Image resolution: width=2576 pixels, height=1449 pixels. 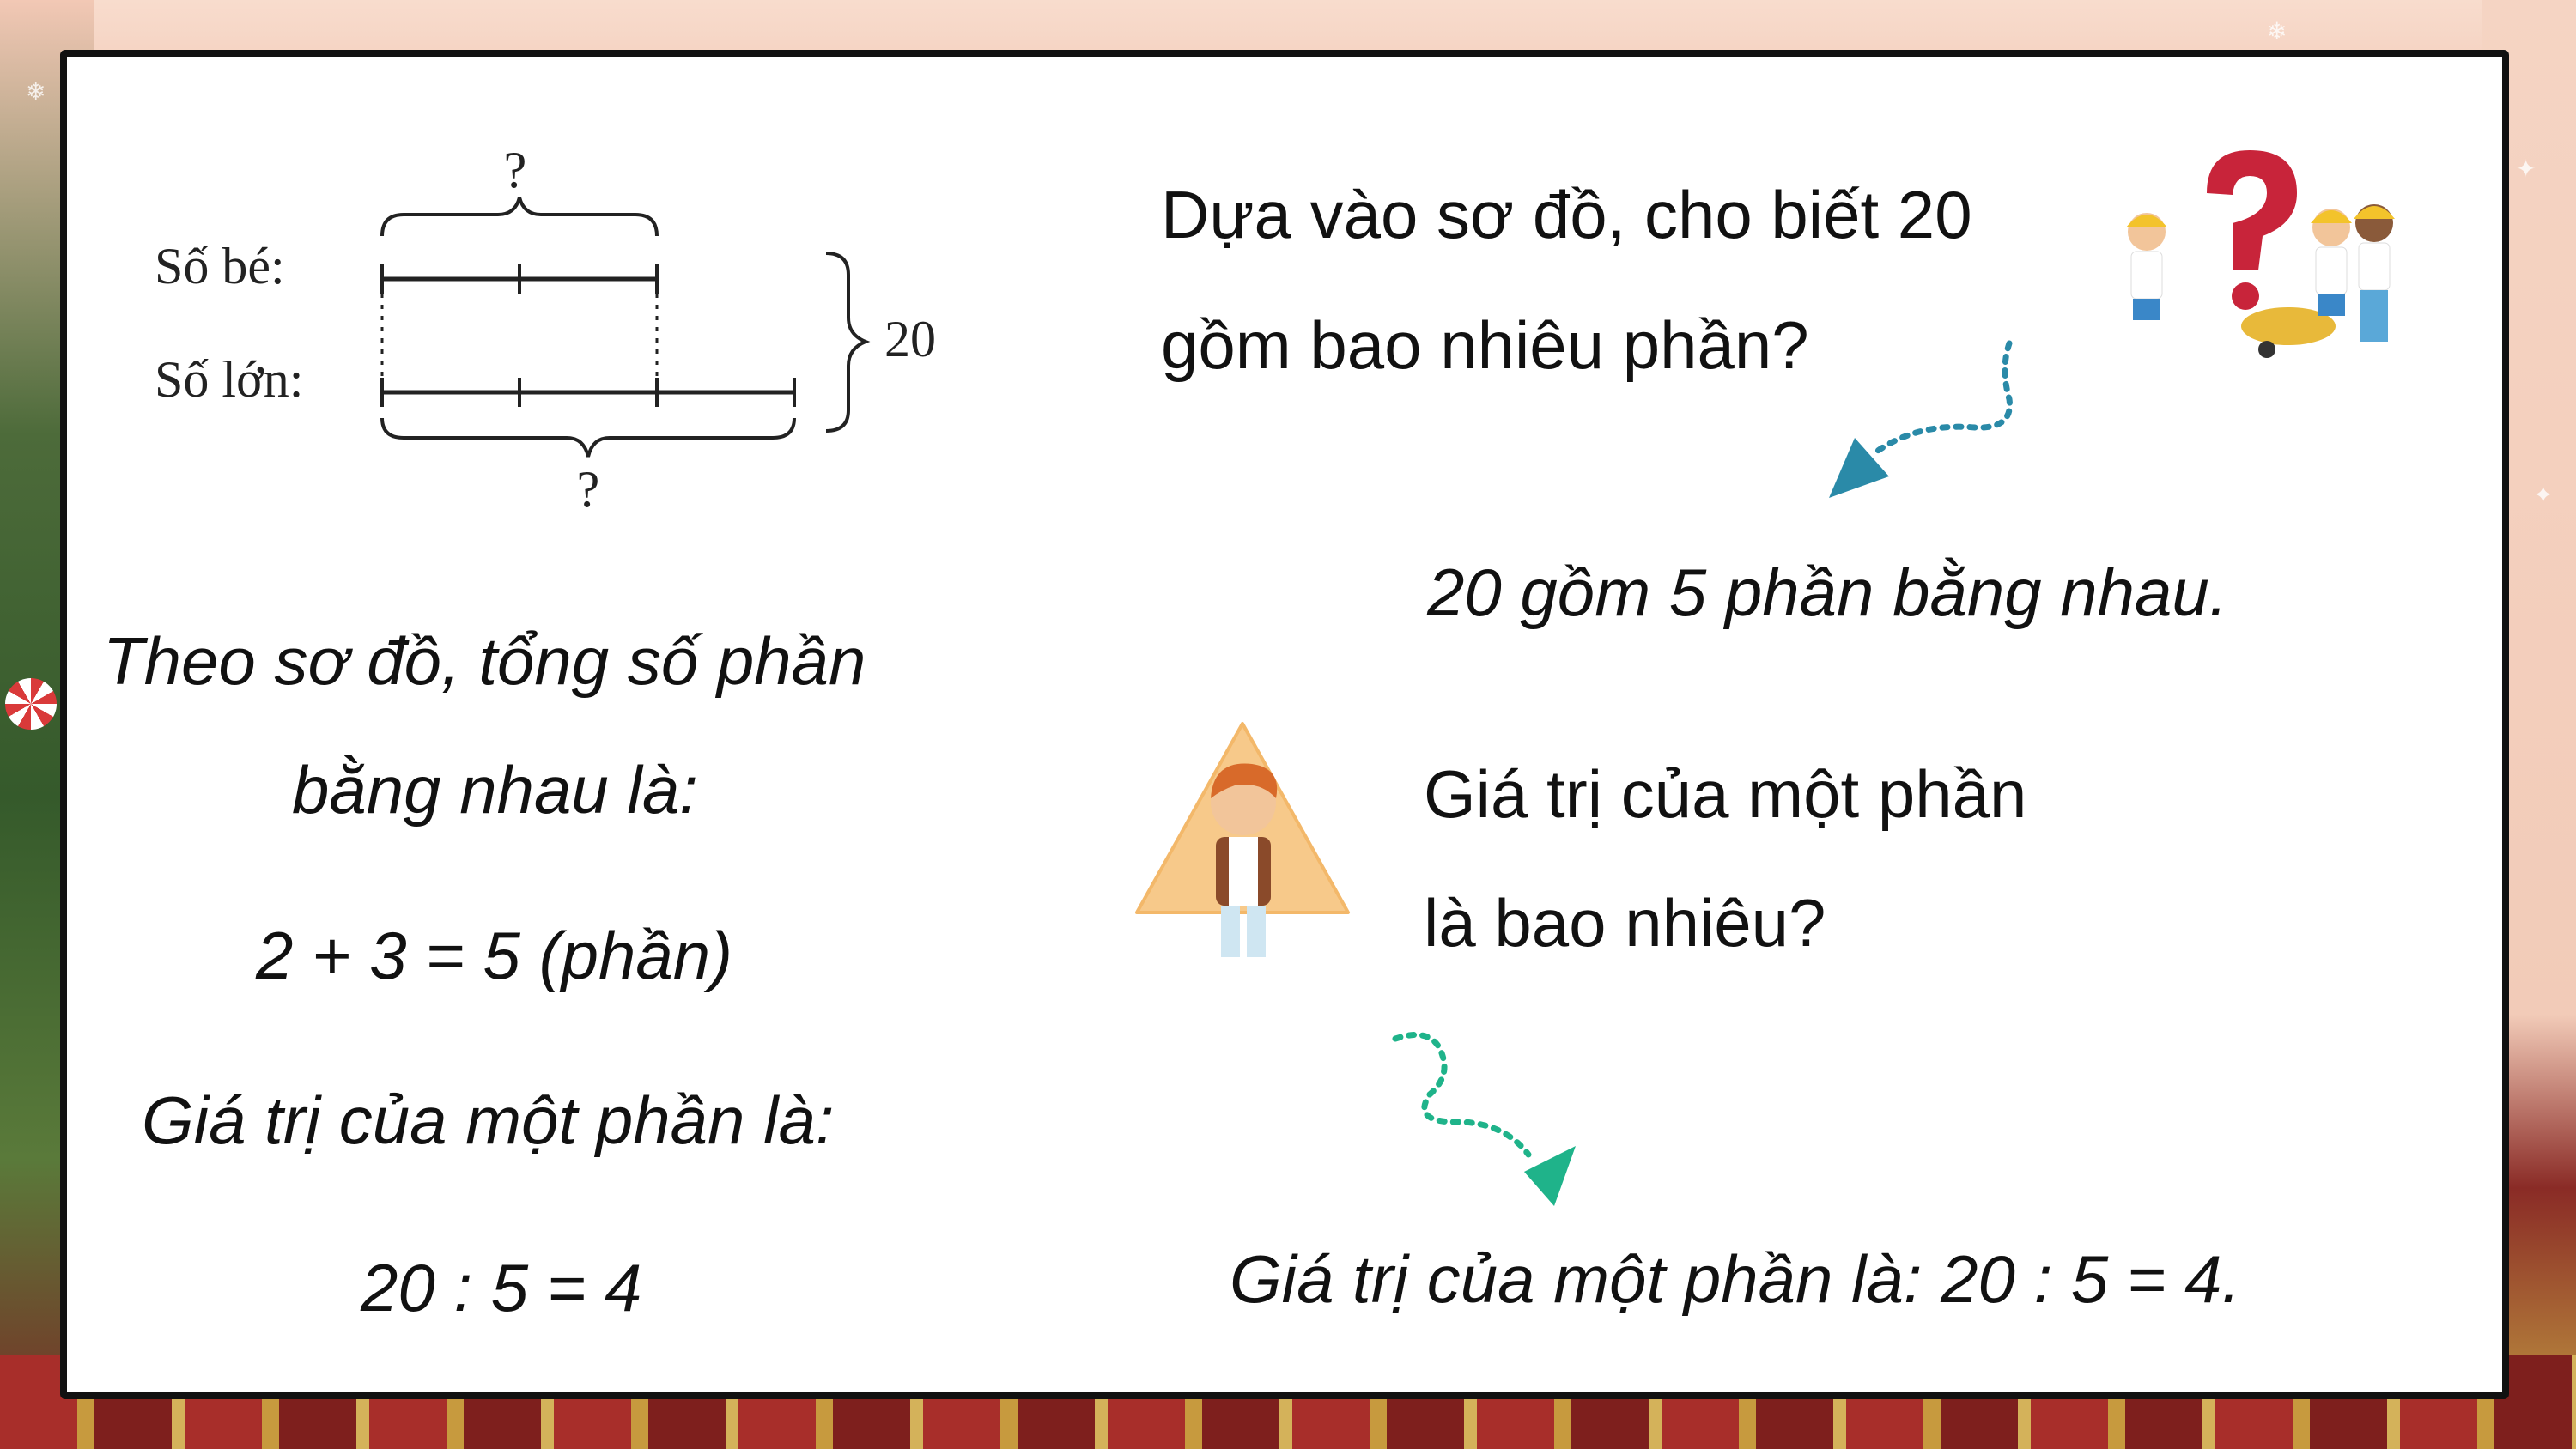 I want to click on arrow-green-icon, so click(x=1484, y=1119).